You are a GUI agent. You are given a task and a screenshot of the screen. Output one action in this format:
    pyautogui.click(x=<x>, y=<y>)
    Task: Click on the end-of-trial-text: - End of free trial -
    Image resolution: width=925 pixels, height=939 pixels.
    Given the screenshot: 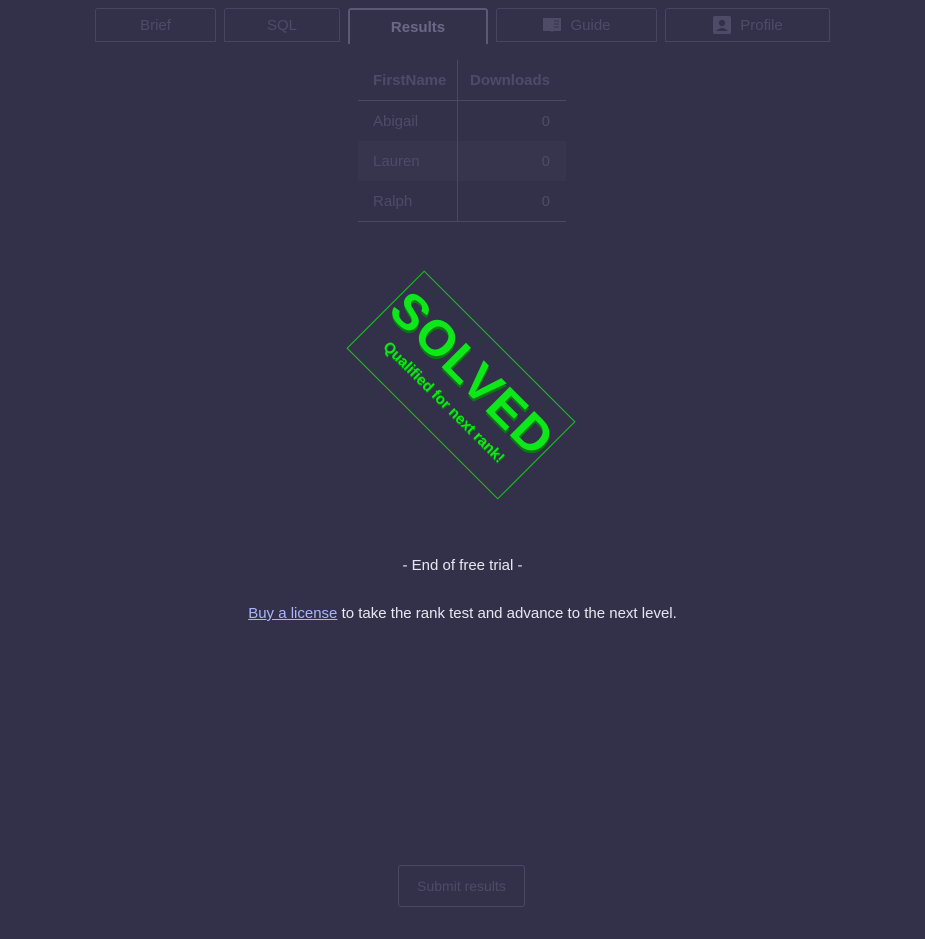 What is the action you would take?
    pyautogui.click(x=462, y=565)
    